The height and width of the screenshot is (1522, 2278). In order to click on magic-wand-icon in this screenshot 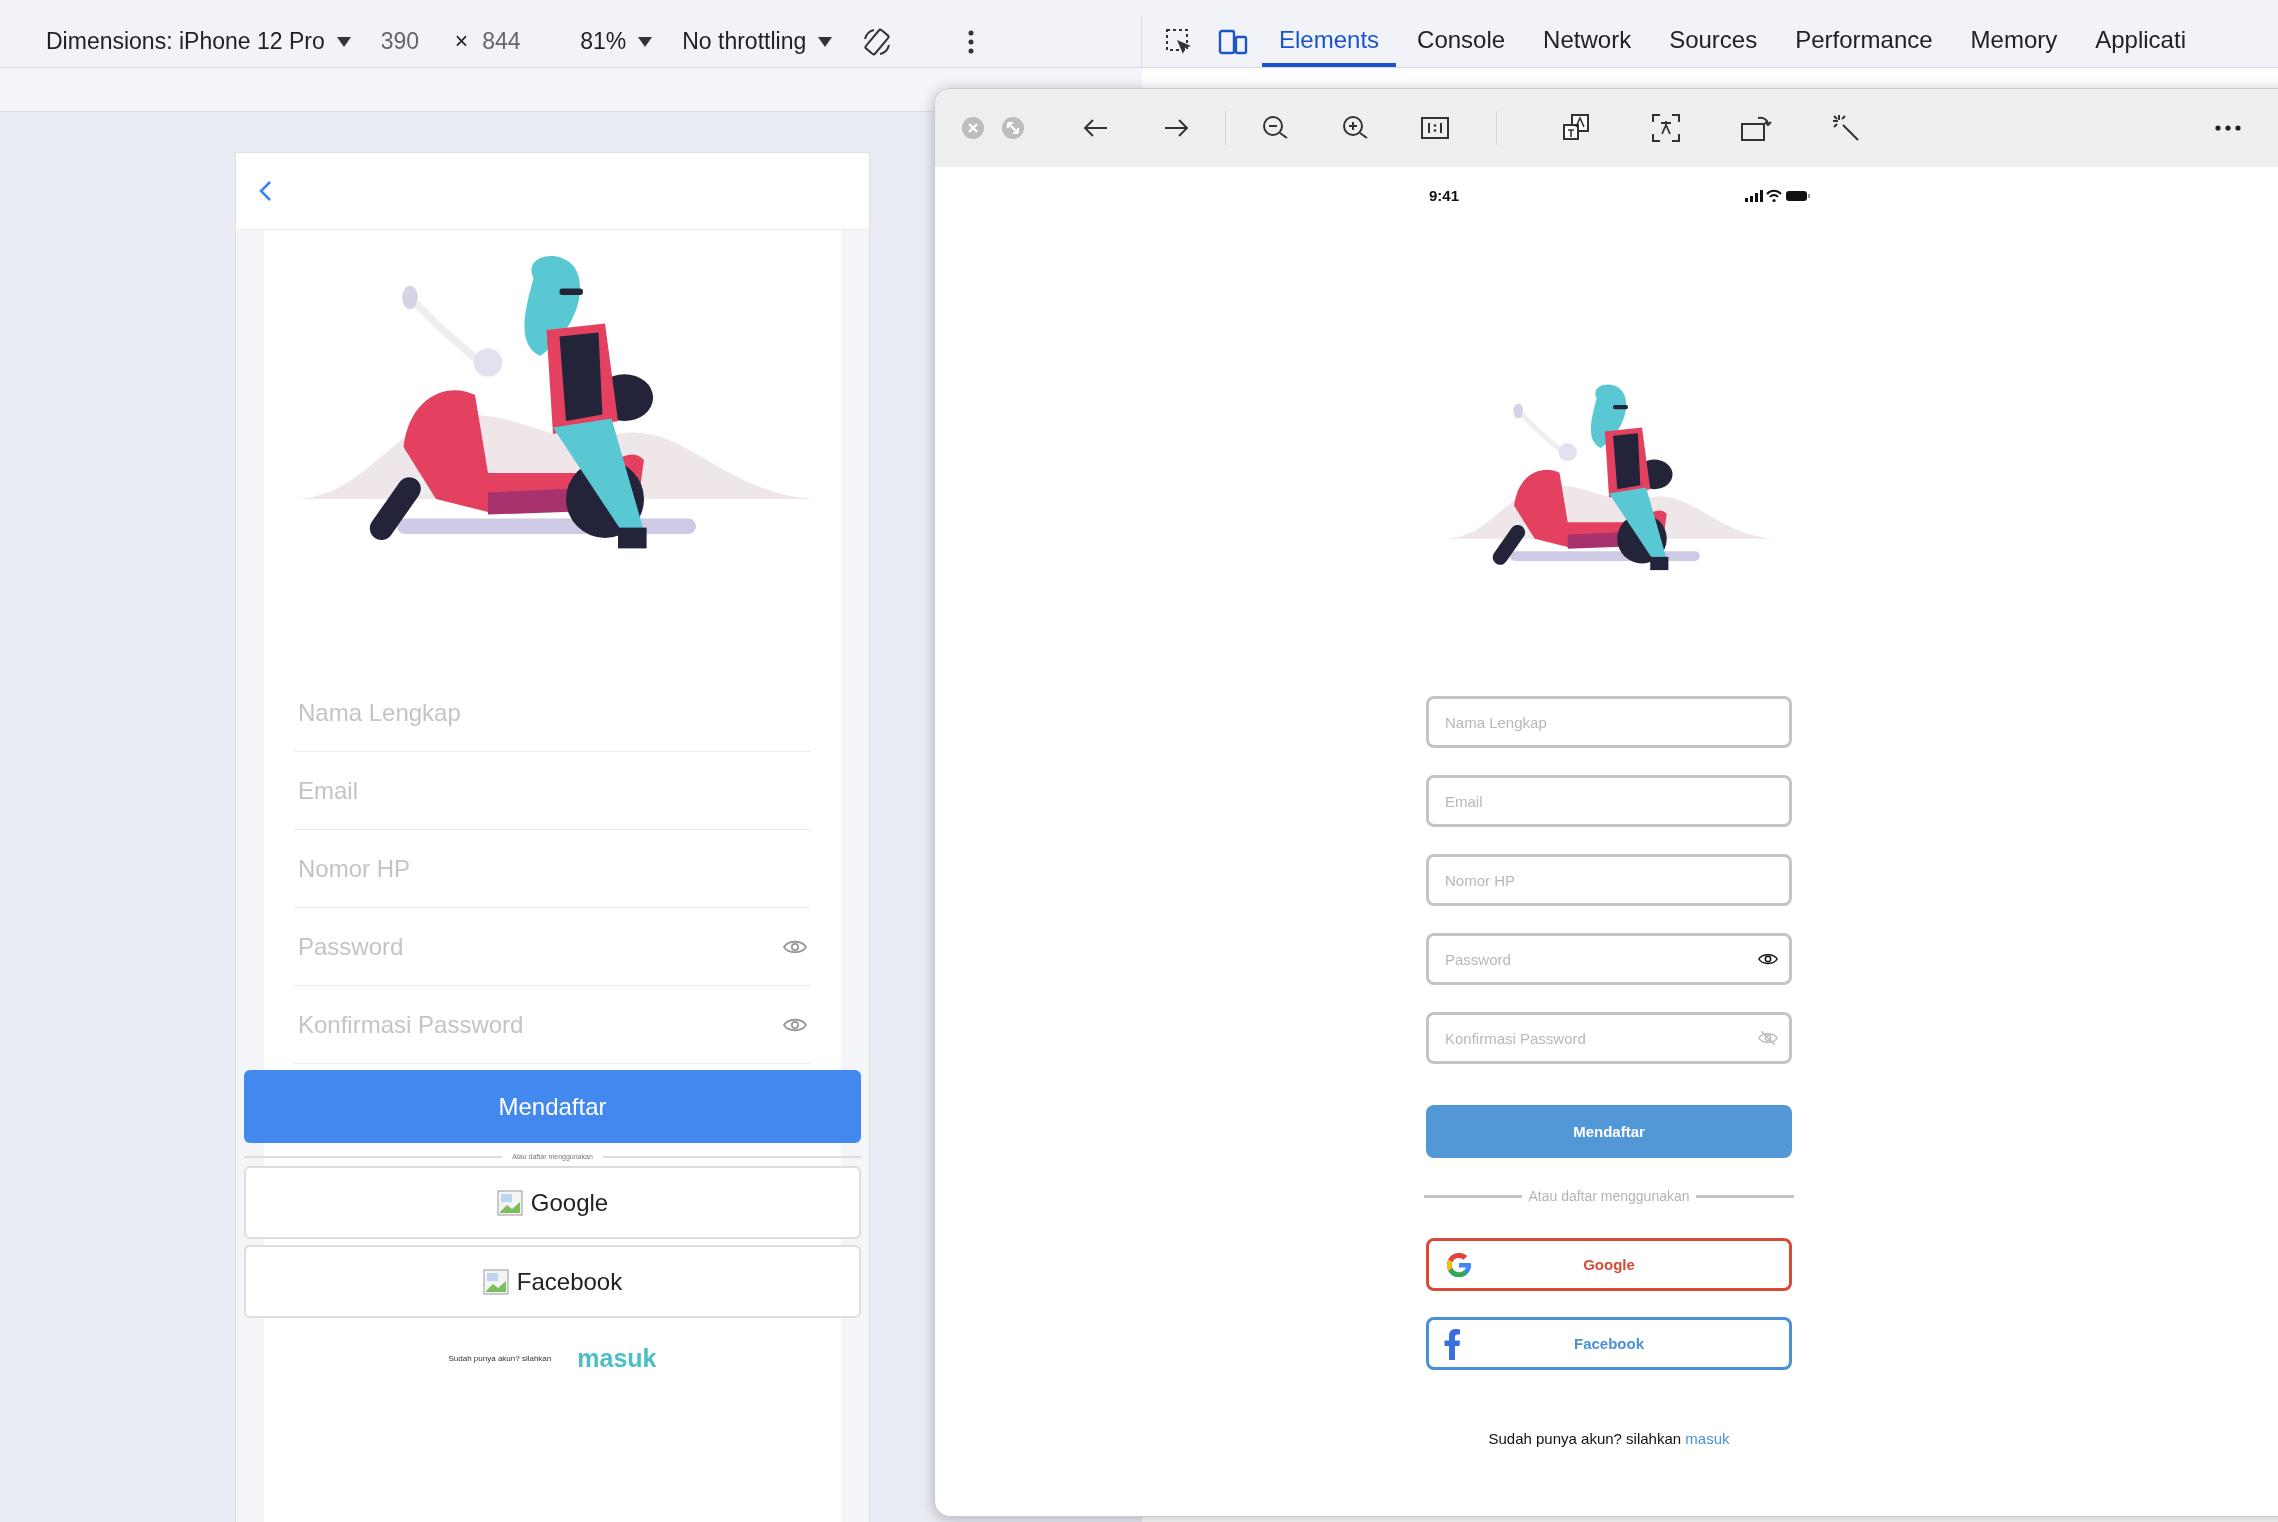, I will do `click(1846, 128)`.